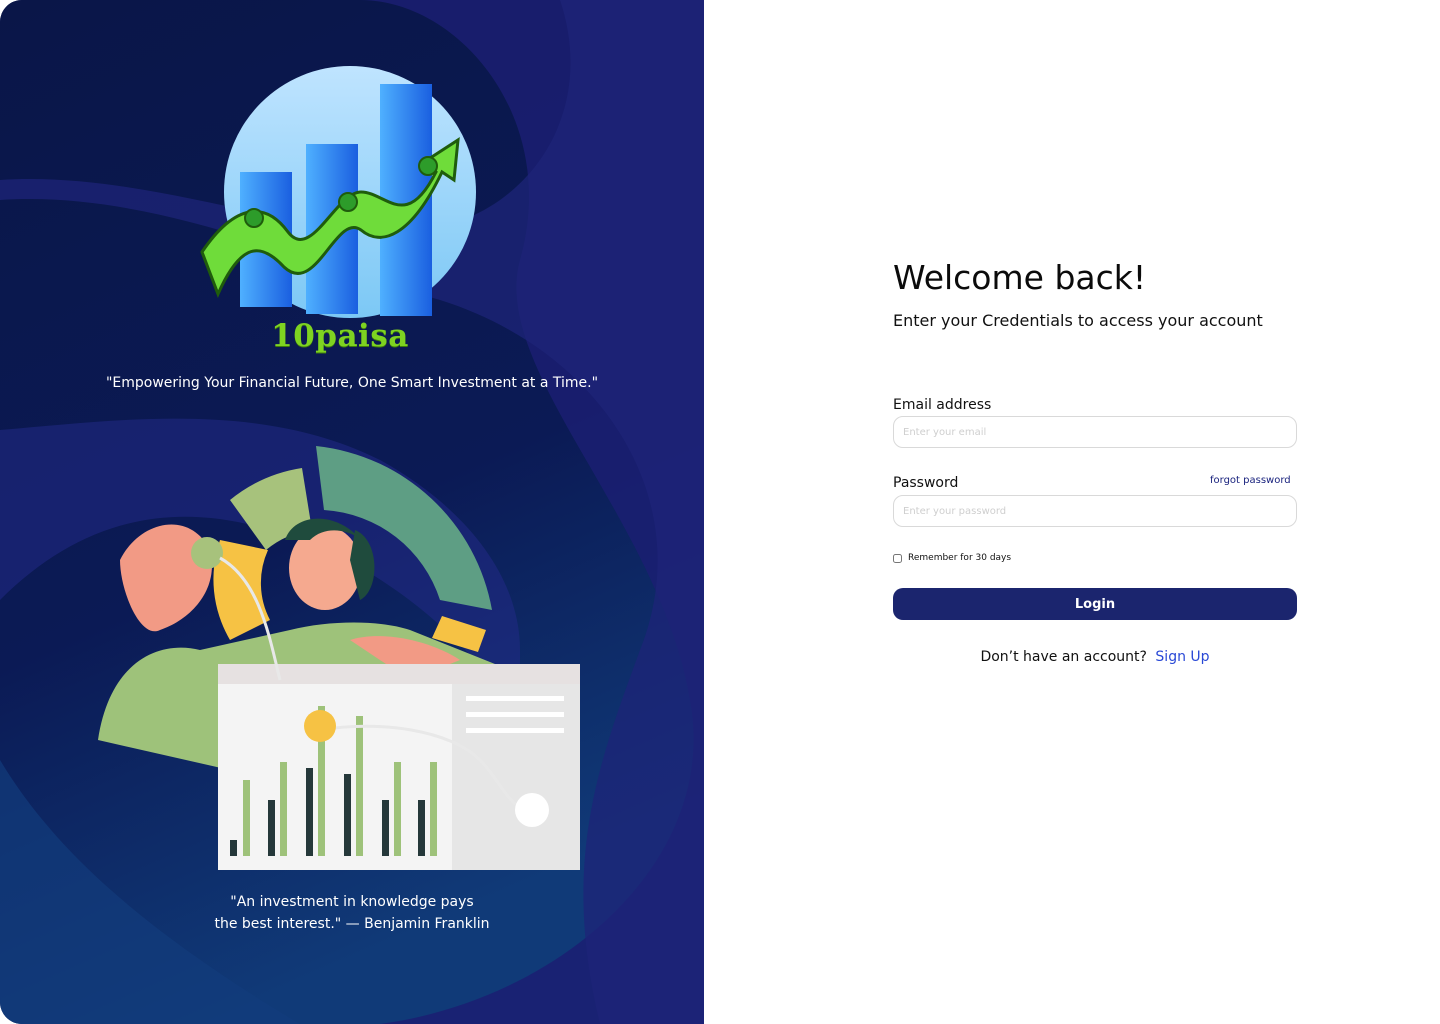 The image size is (1440, 1024). What do you see at coordinates (352, 924) in the screenshot?
I see `quote-line-2: the best interest." — Benjamin Franklin` at bounding box center [352, 924].